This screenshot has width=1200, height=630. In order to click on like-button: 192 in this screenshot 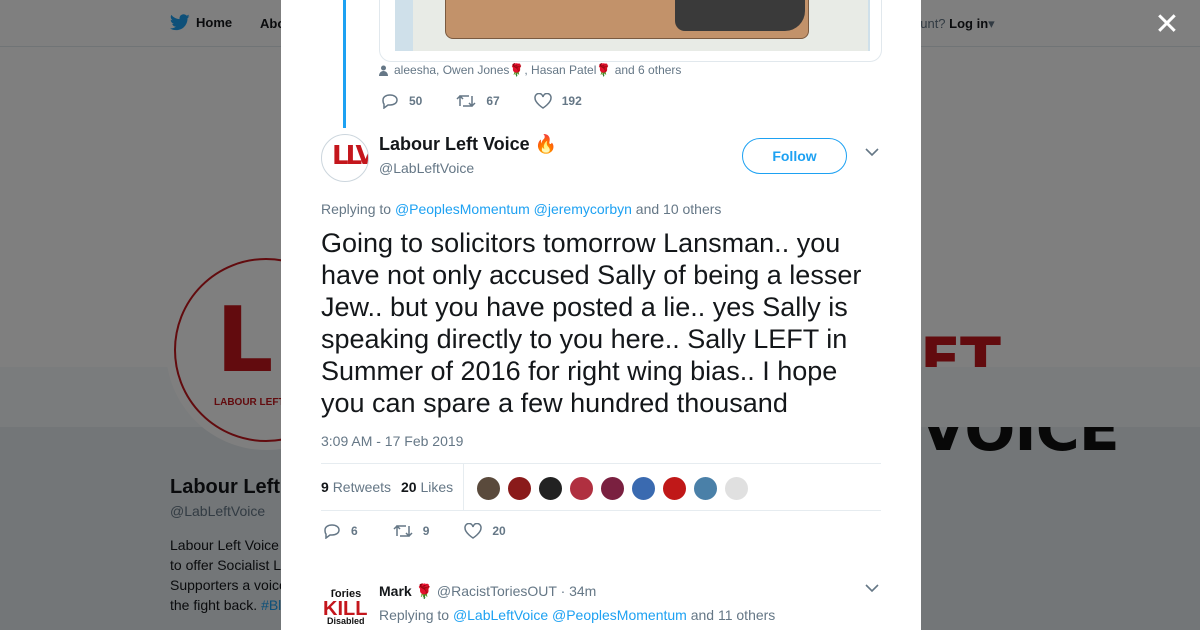, I will do `click(557, 101)`.